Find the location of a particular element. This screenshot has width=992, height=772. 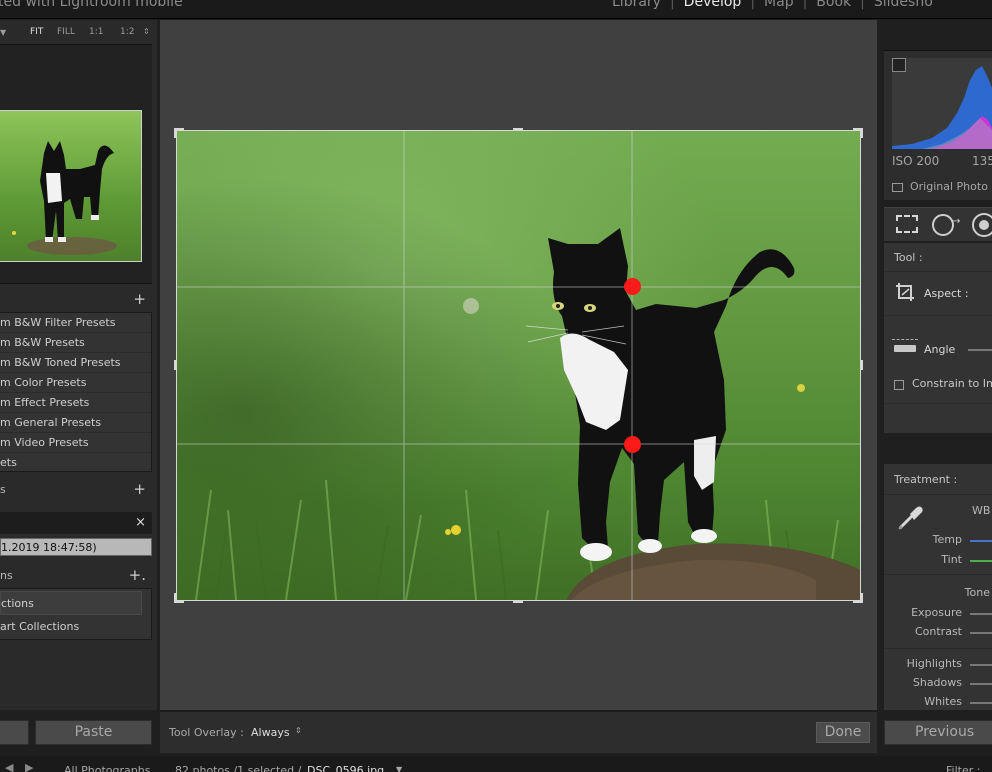

module-slideshow: Slidesho is located at coordinates (903, 5).